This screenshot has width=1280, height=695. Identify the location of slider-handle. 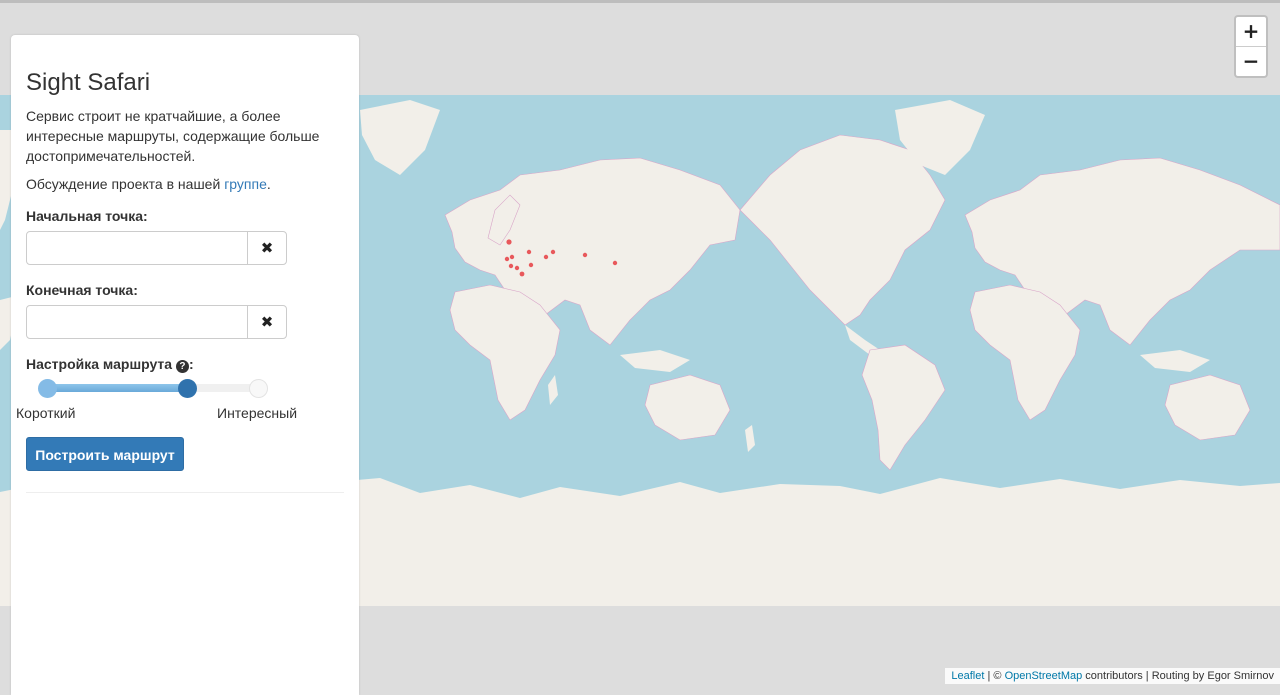
(187, 388).